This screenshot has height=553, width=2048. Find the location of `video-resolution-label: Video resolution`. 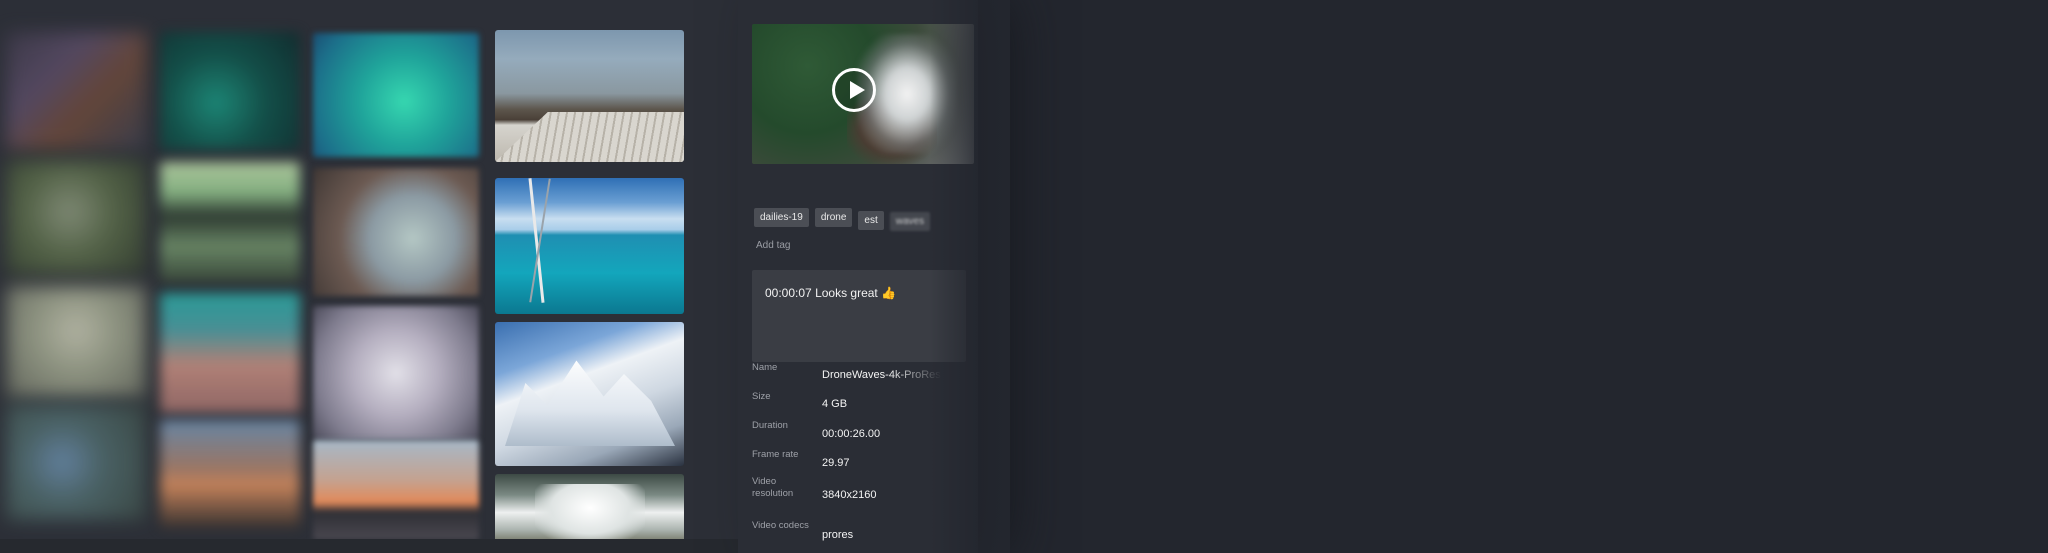

video-resolution-label: Video resolution is located at coordinates (773, 487).